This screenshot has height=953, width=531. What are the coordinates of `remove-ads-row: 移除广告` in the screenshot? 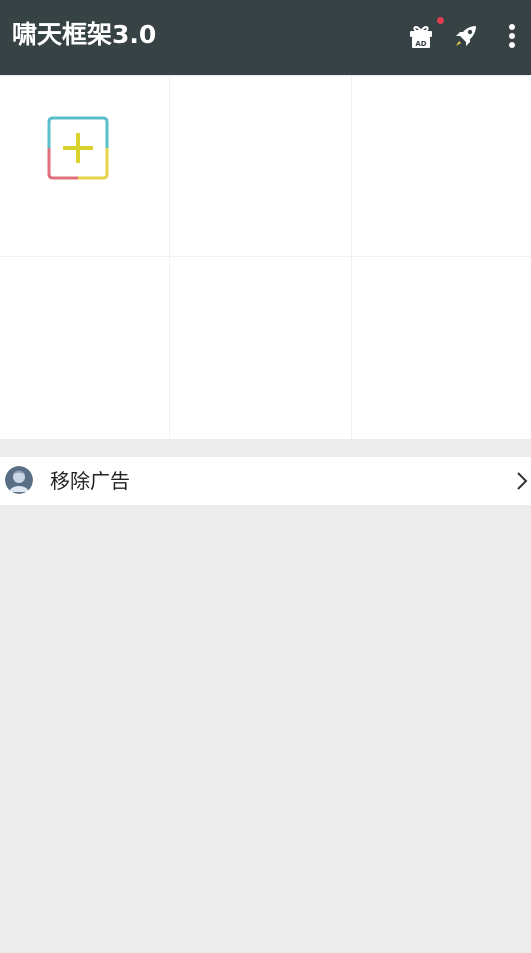 It's located at (265, 481).